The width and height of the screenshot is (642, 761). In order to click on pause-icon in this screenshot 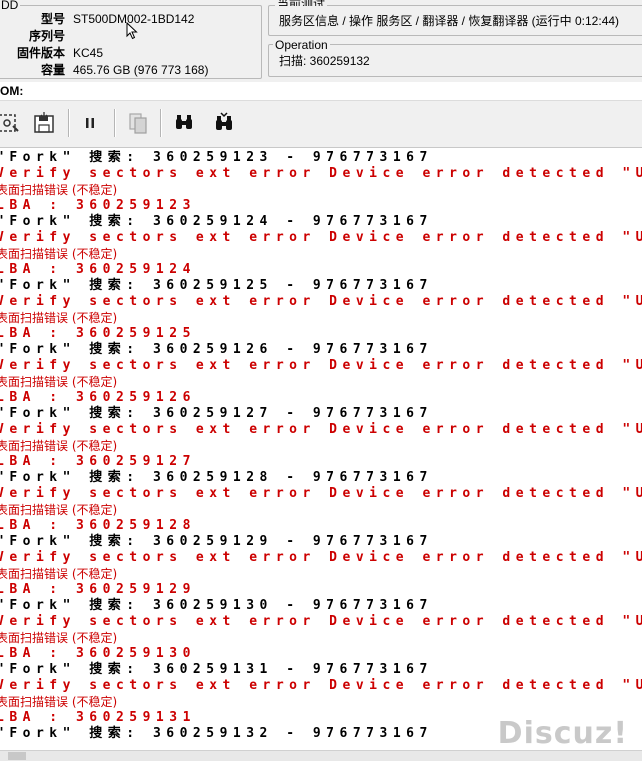, I will do `click(90, 123)`.